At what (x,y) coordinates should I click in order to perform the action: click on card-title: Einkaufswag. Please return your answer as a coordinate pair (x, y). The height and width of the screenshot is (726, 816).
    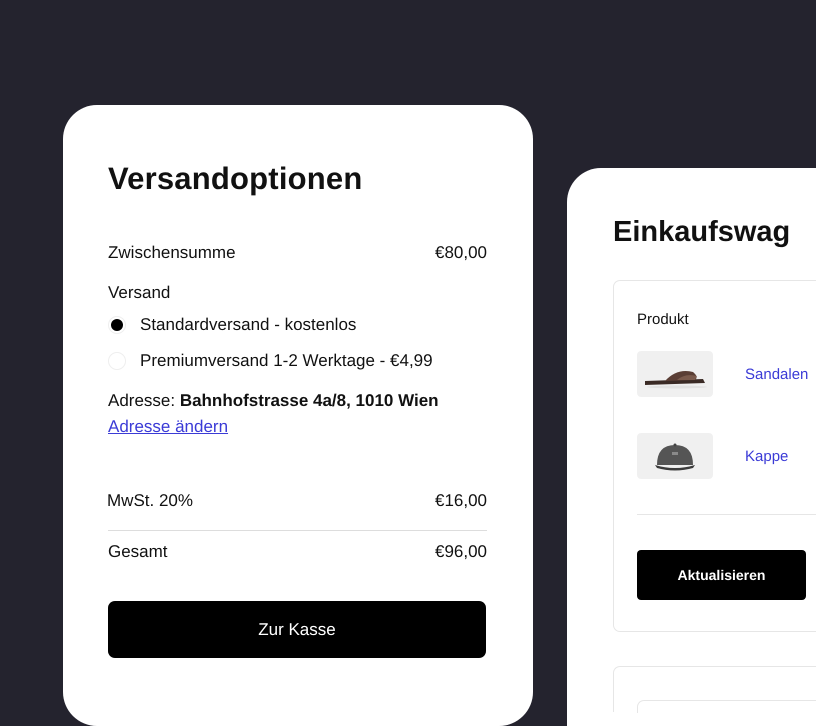
    Looking at the image, I should click on (702, 232).